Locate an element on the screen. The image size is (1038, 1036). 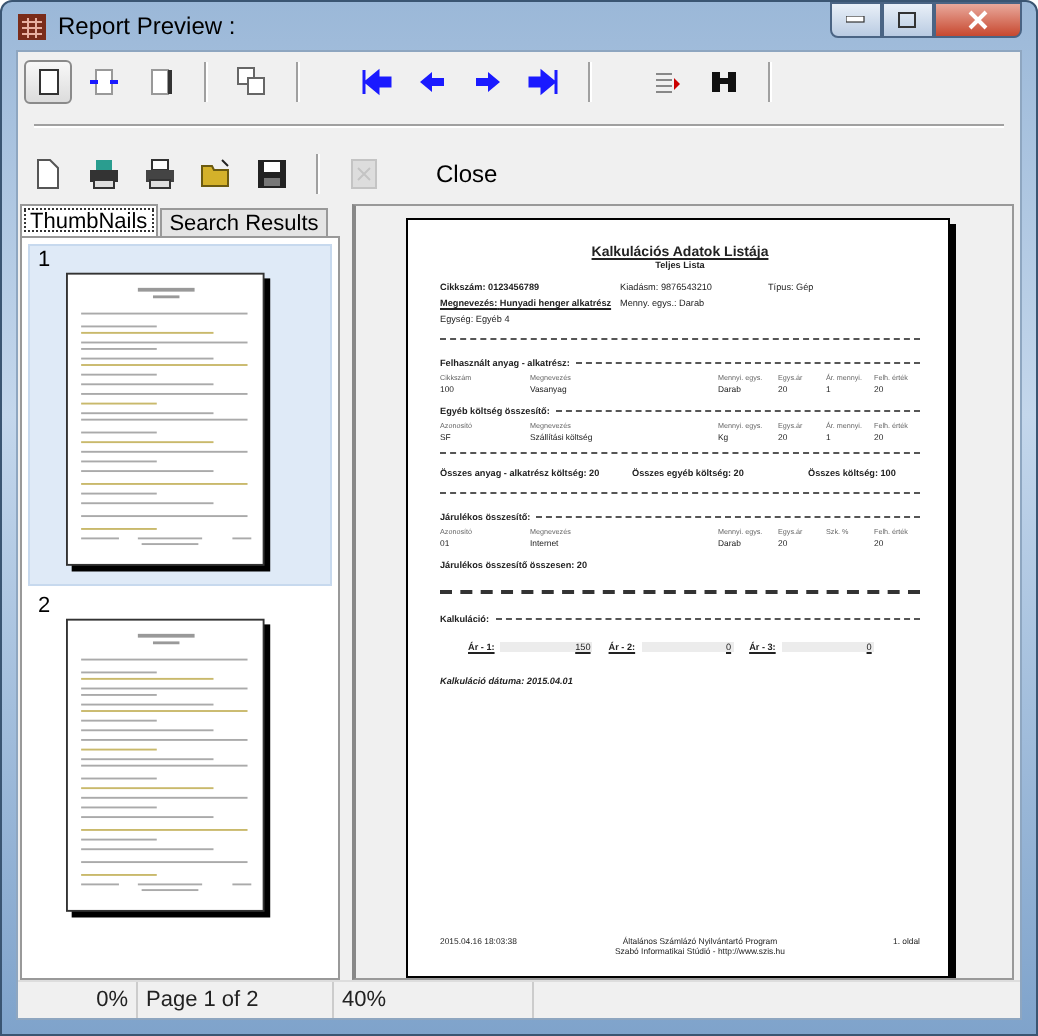
tab: Search Results is located at coordinates (244, 222).